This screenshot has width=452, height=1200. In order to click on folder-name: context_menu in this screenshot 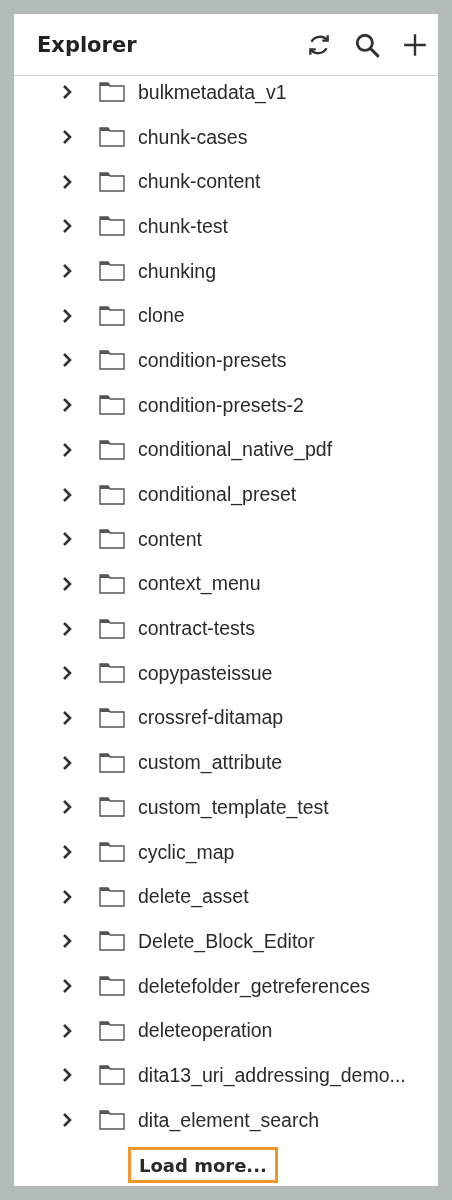, I will do `click(199, 584)`.